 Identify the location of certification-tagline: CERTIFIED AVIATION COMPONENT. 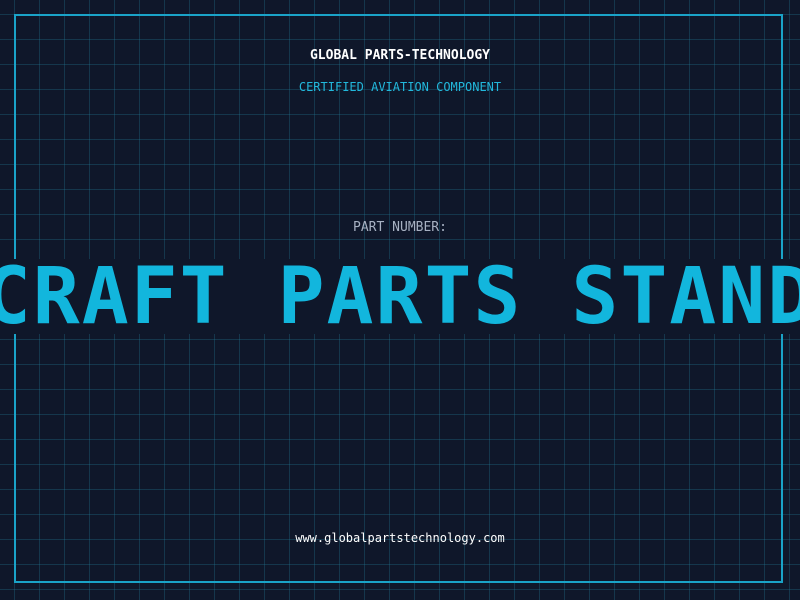
(400, 87).